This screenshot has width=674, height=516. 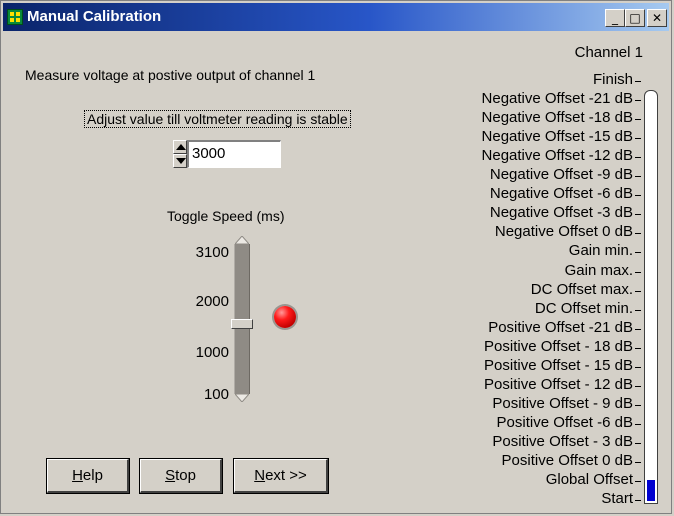 What do you see at coordinates (557, 137) in the screenshot?
I see `calibration-step-label: Negative Offset -15 dB` at bounding box center [557, 137].